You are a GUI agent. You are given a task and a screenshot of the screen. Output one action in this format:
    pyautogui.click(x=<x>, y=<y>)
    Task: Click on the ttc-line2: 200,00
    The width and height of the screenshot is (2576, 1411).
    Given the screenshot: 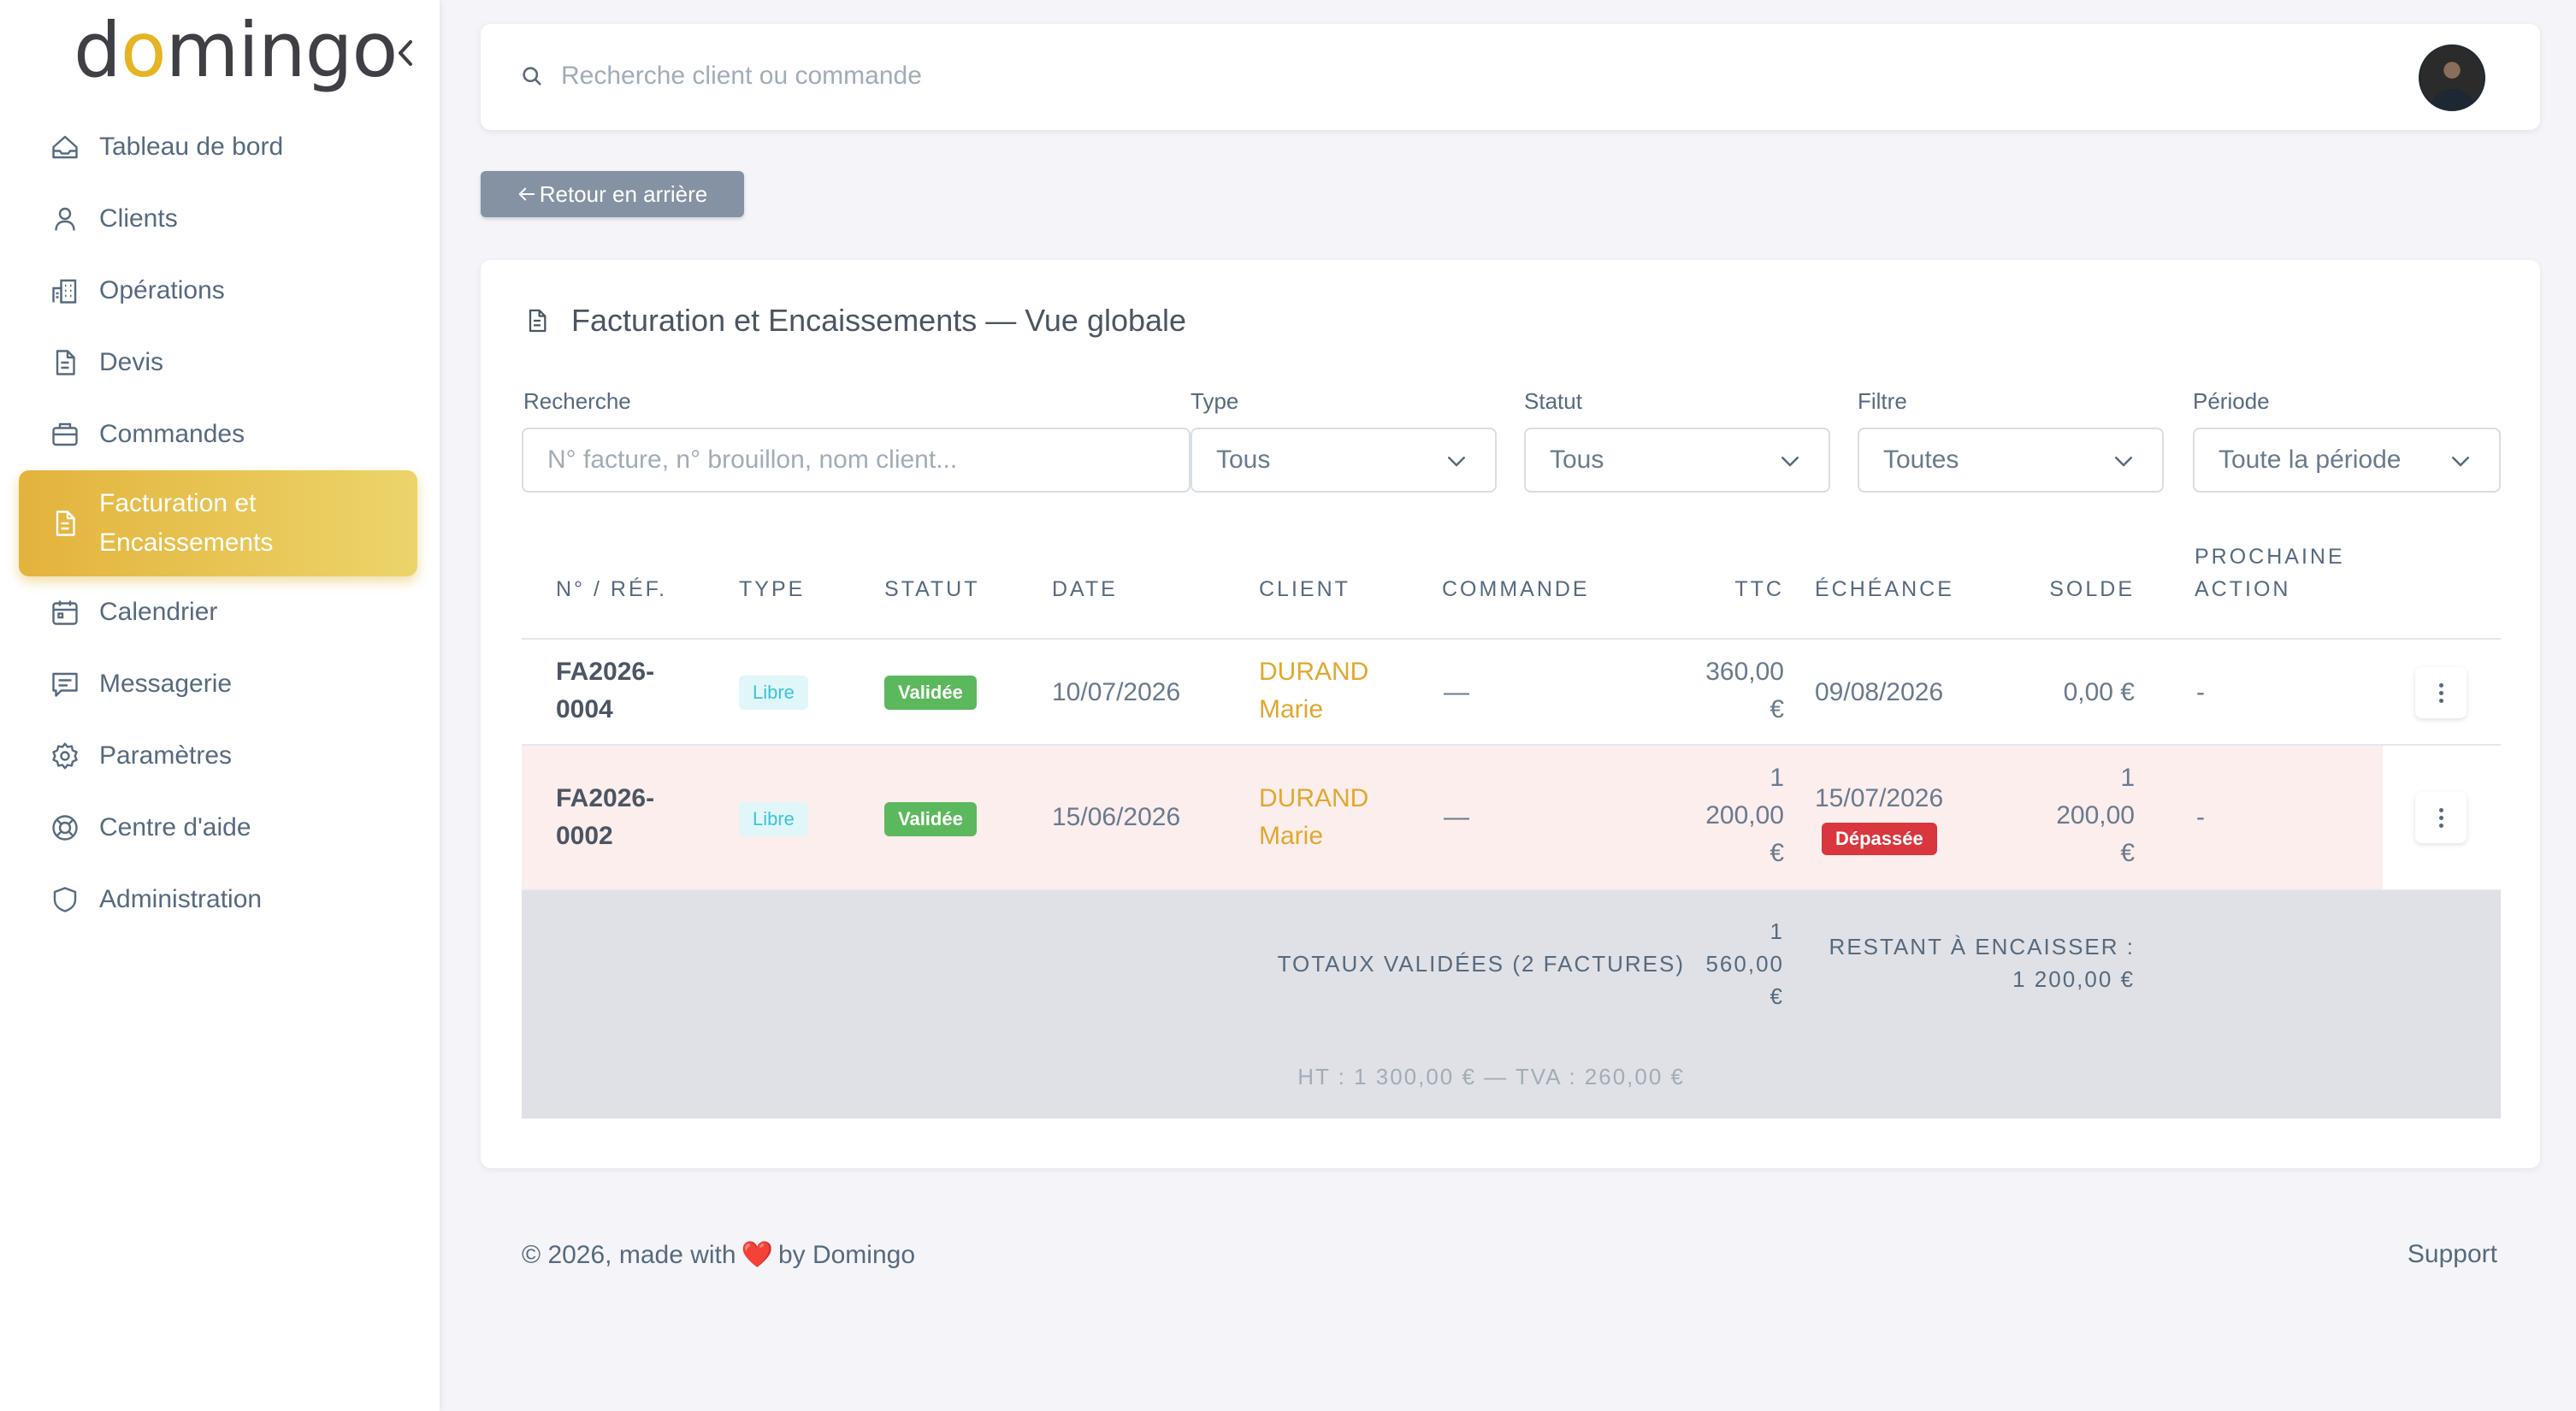 What is the action you would take?
    pyautogui.click(x=1744, y=815)
    